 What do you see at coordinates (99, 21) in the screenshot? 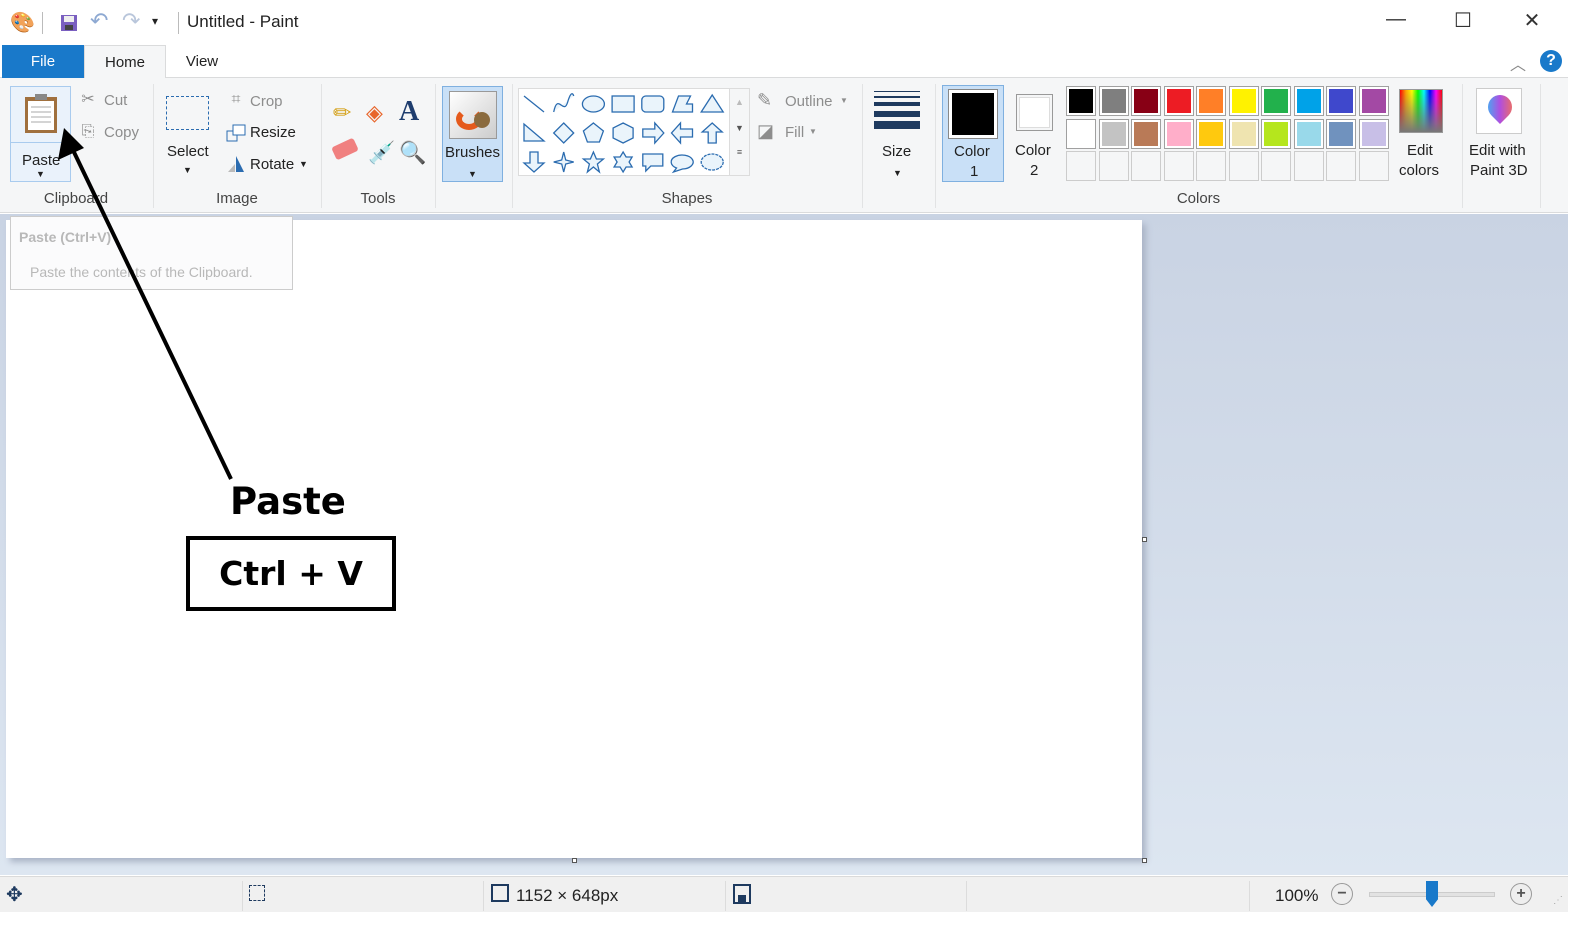
I see `undo-icon: ↶` at bounding box center [99, 21].